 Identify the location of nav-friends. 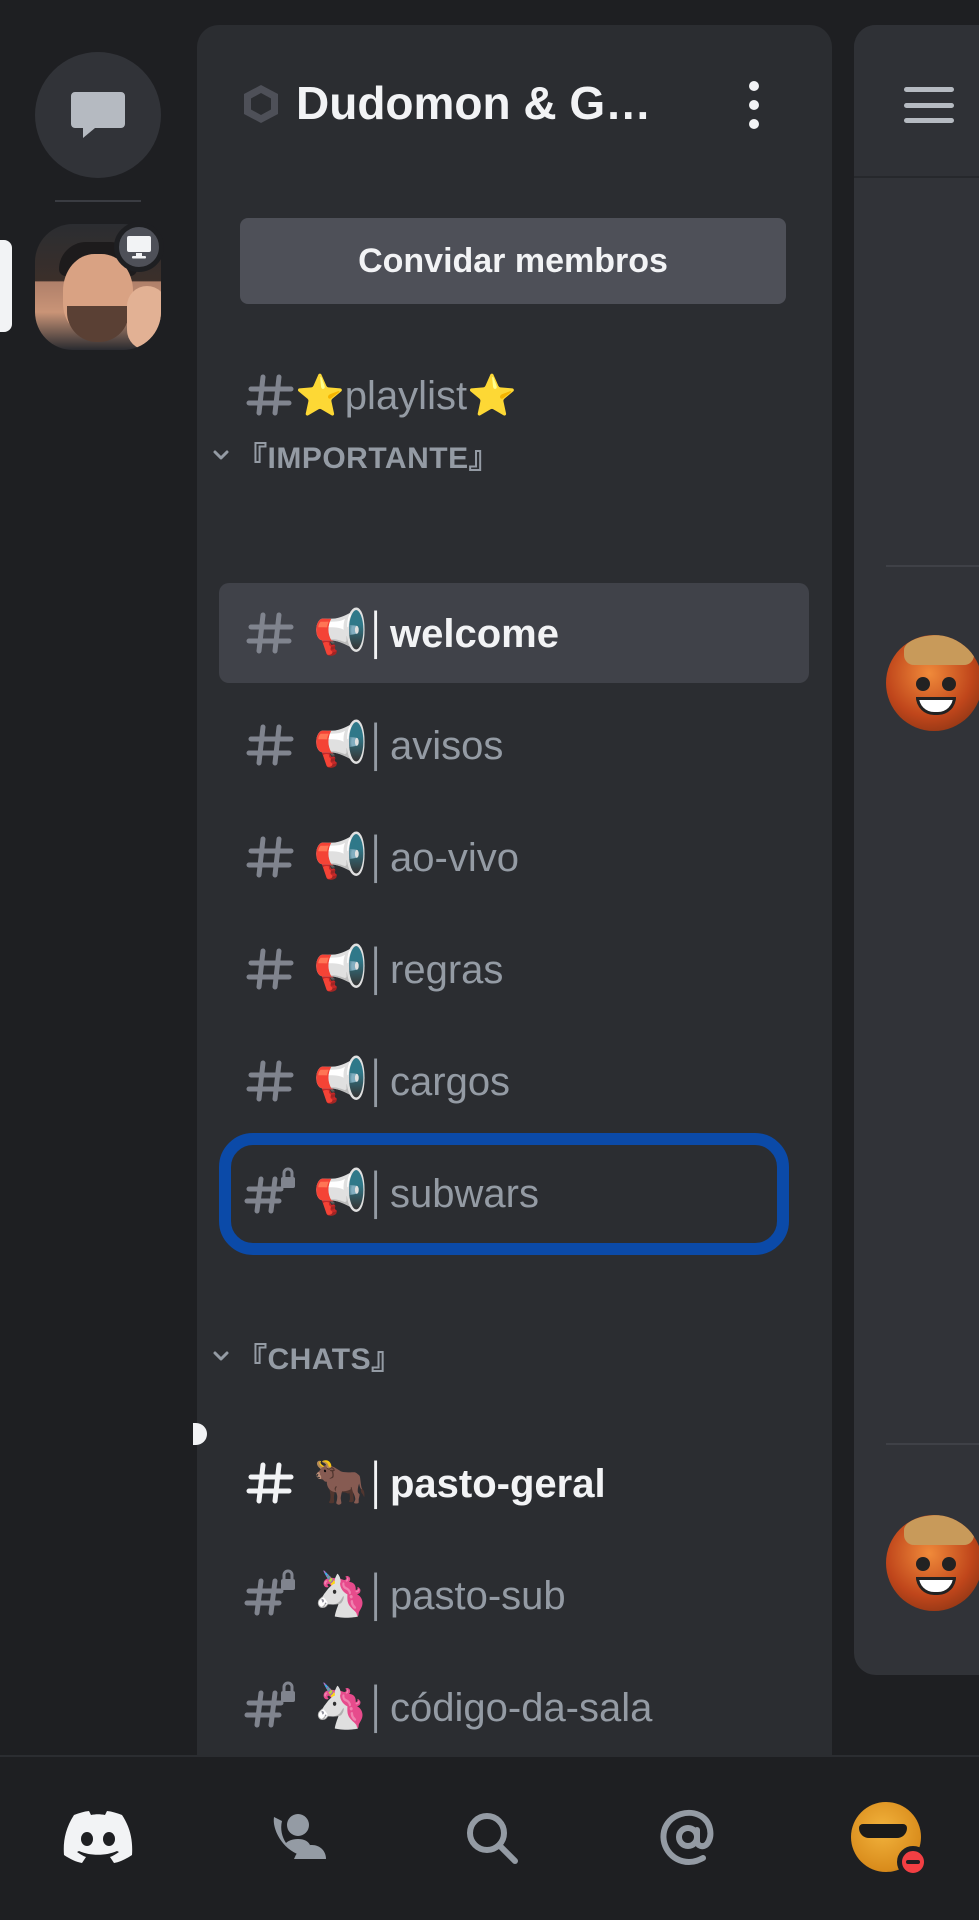
(296, 1837).